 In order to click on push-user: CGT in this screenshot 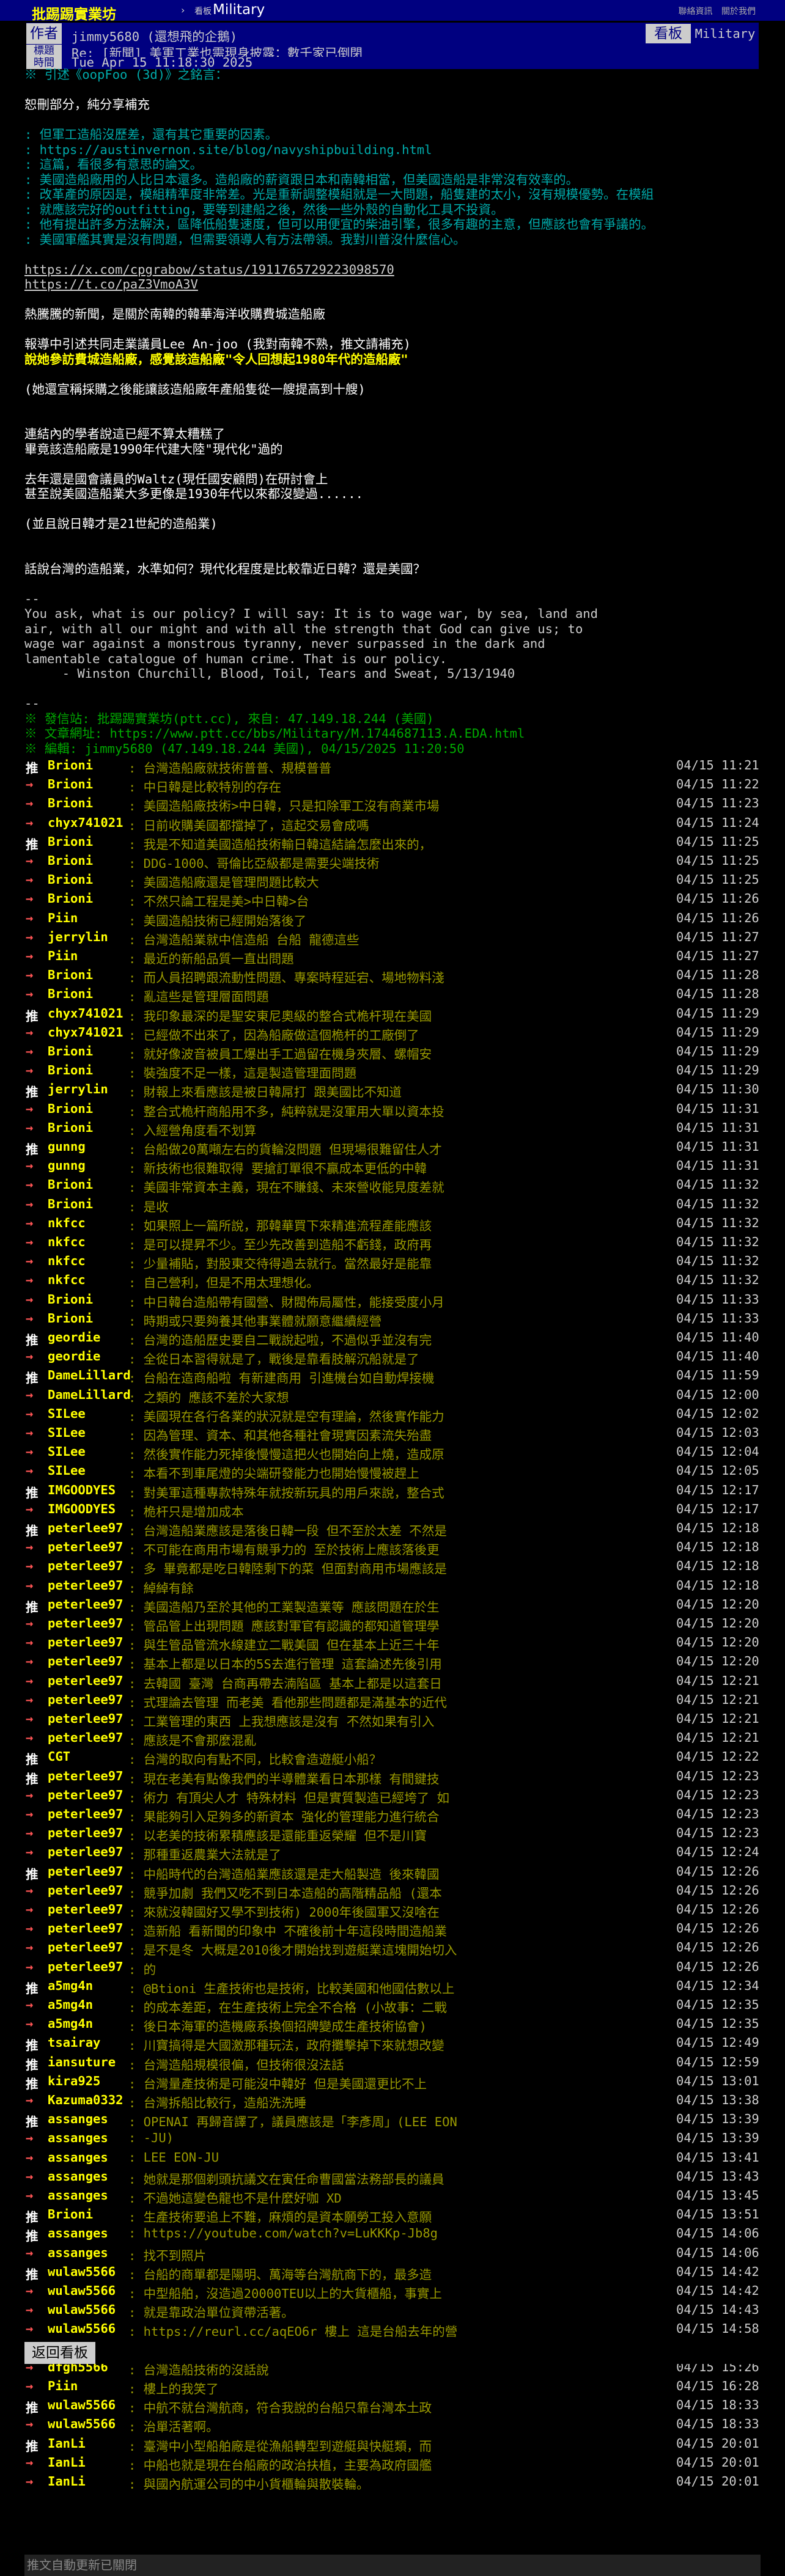, I will do `click(60, 1756)`.